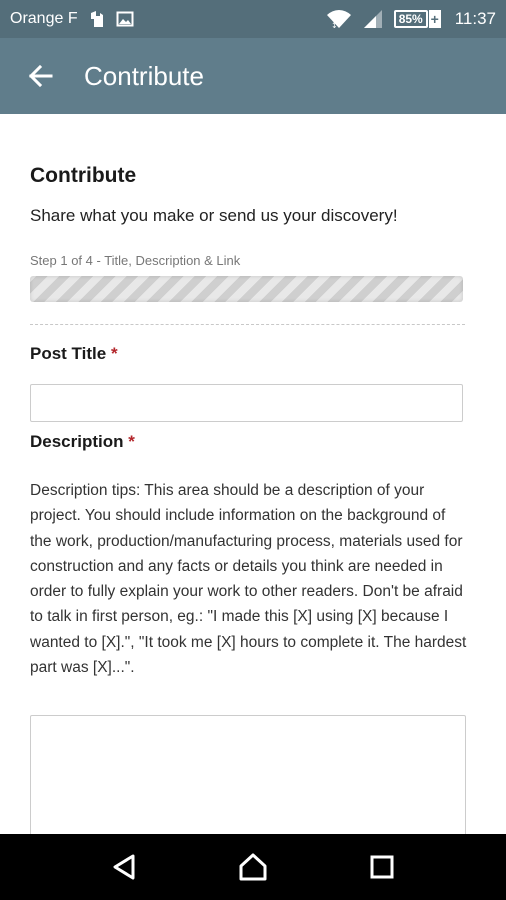 The width and height of the screenshot is (506, 900). What do you see at coordinates (248, 774) in the screenshot?
I see `description-textarea` at bounding box center [248, 774].